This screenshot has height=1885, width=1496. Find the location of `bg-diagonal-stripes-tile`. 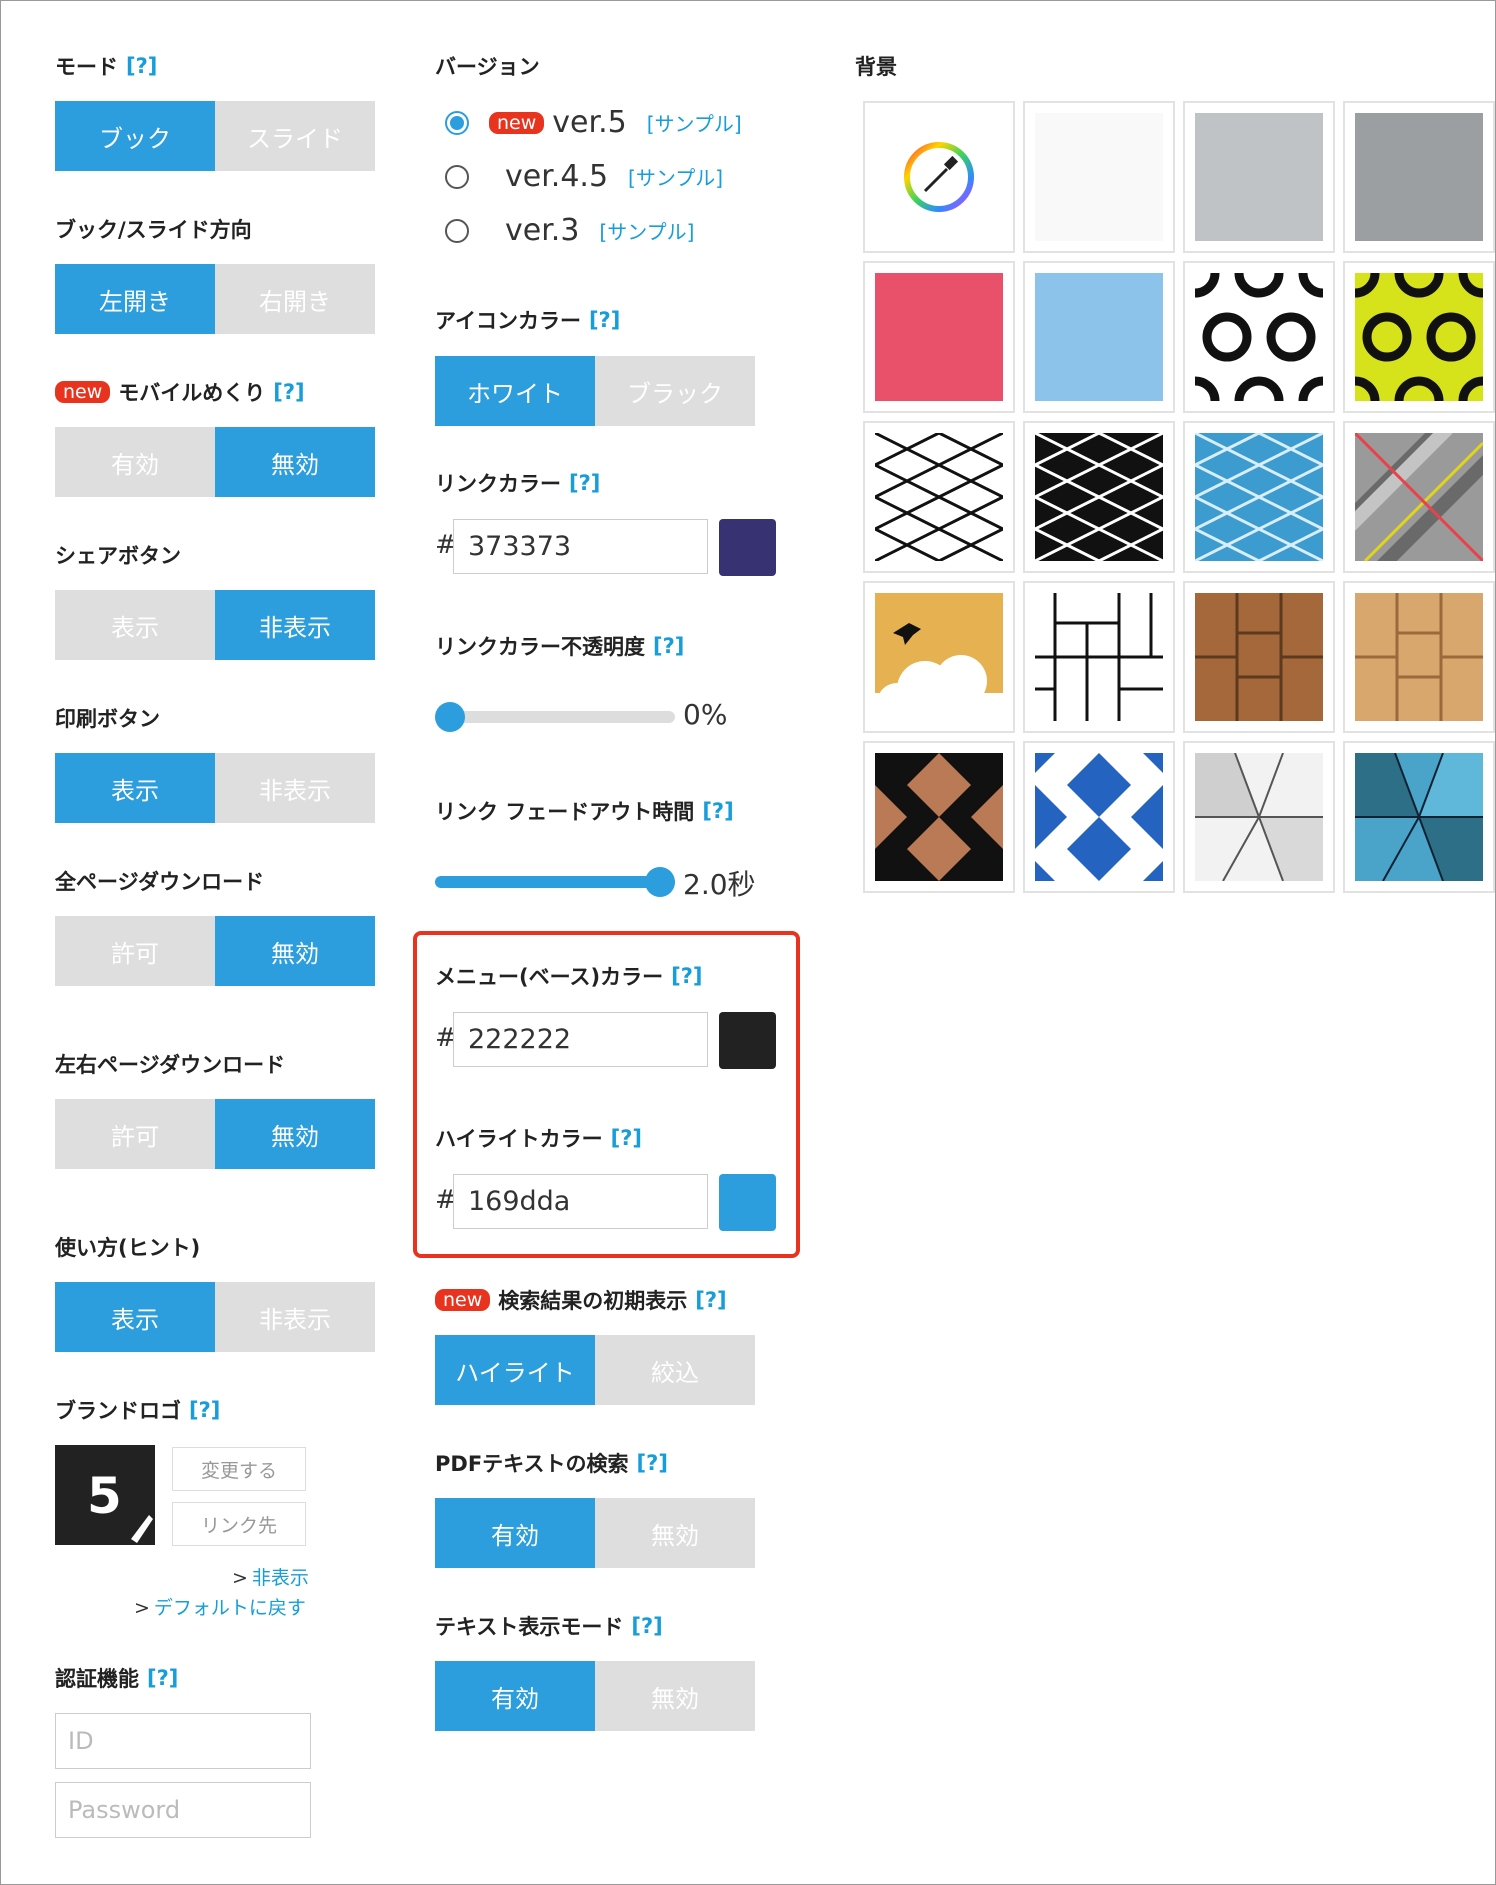

bg-diagonal-stripes-tile is located at coordinates (1419, 497).